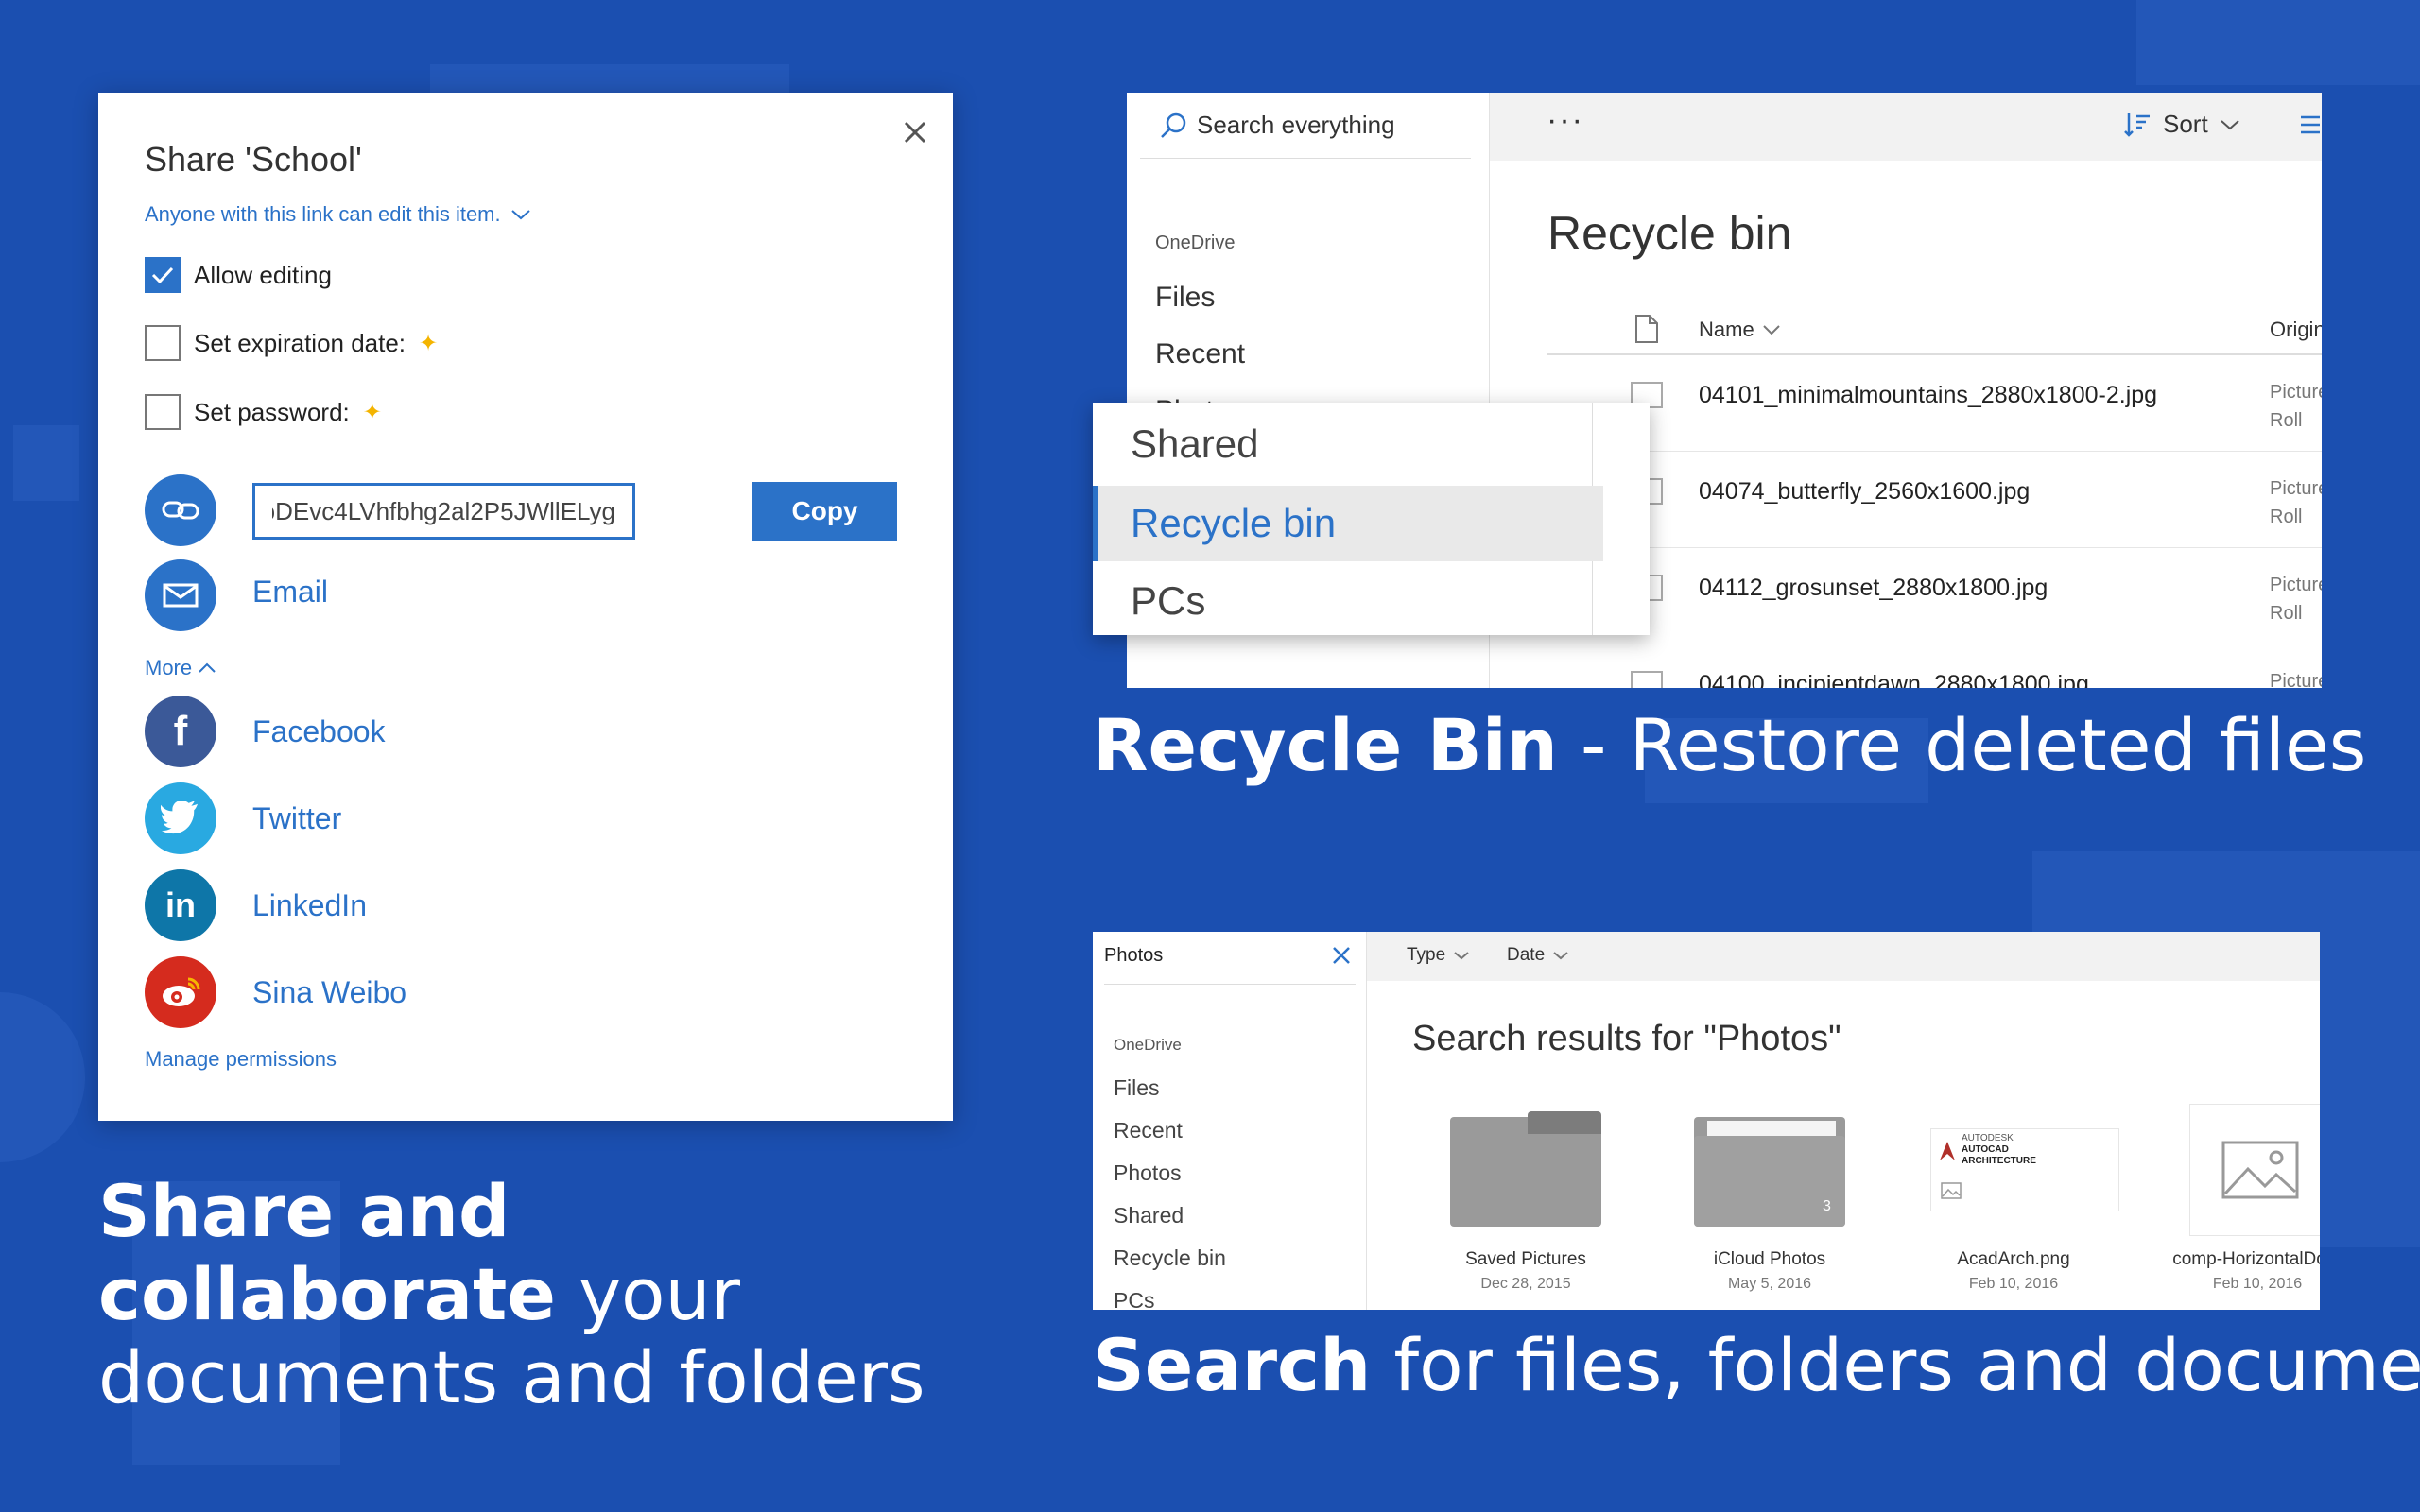 The height and width of the screenshot is (1512, 2420). What do you see at coordinates (207, 667) in the screenshot?
I see `chevron-up-icon` at bounding box center [207, 667].